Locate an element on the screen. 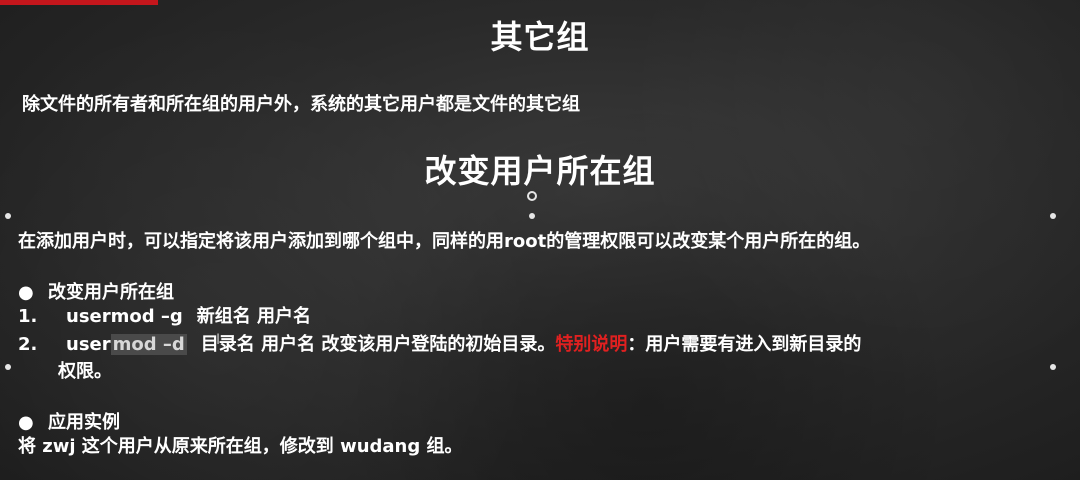  resize-handle-top-left is located at coordinates (8, 216).